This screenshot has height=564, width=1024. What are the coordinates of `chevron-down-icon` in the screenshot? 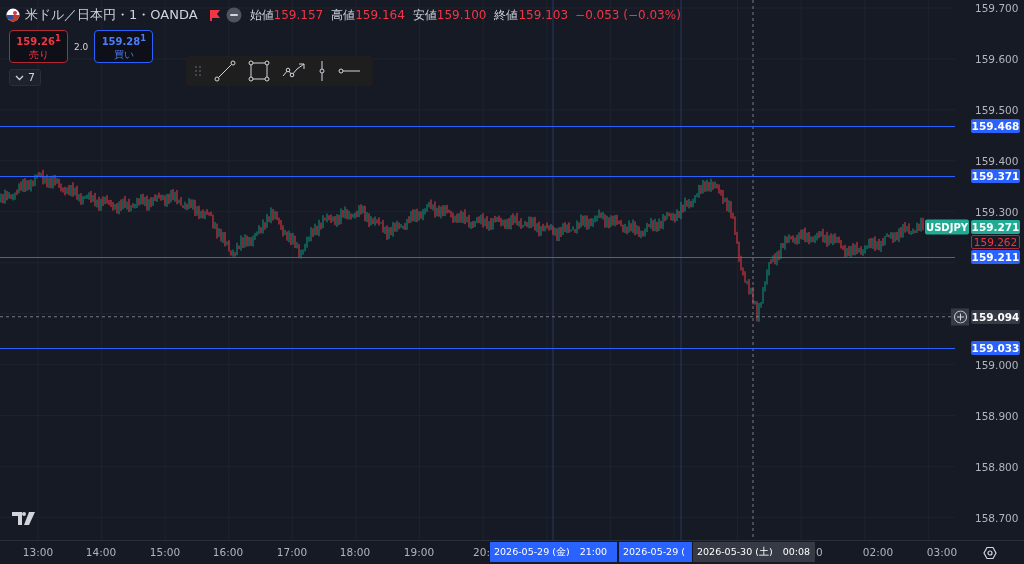 It's located at (19, 77).